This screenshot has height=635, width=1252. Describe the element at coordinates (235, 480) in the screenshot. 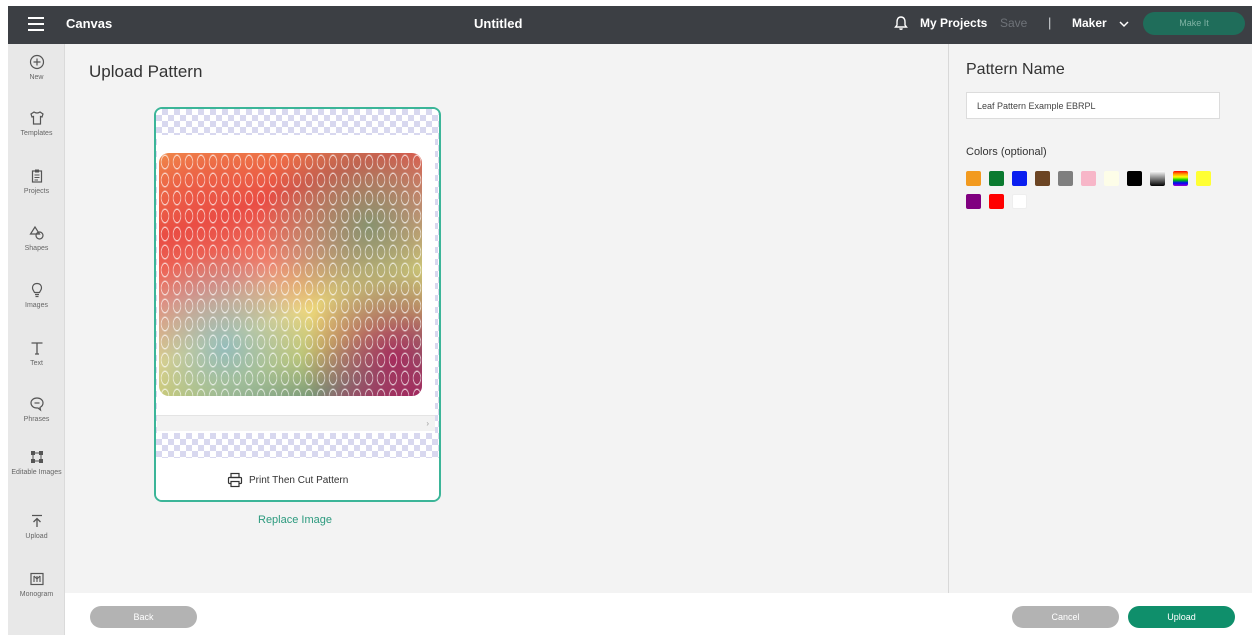

I see `printer-icon` at that location.